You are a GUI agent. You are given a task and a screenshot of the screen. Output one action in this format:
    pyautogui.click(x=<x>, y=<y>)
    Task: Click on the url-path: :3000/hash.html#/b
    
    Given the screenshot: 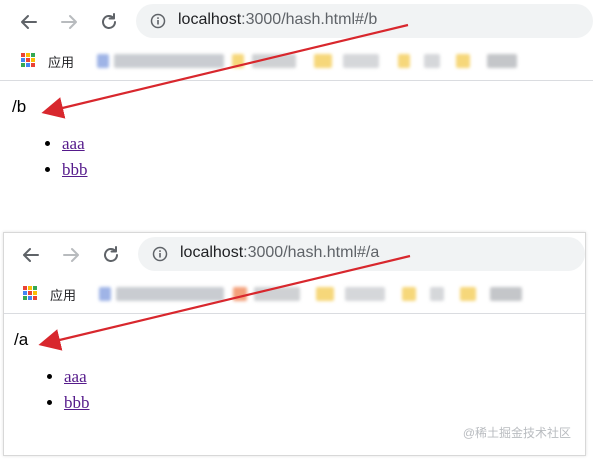 What is the action you would take?
    pyautogui.click(x=309, y=19)
    